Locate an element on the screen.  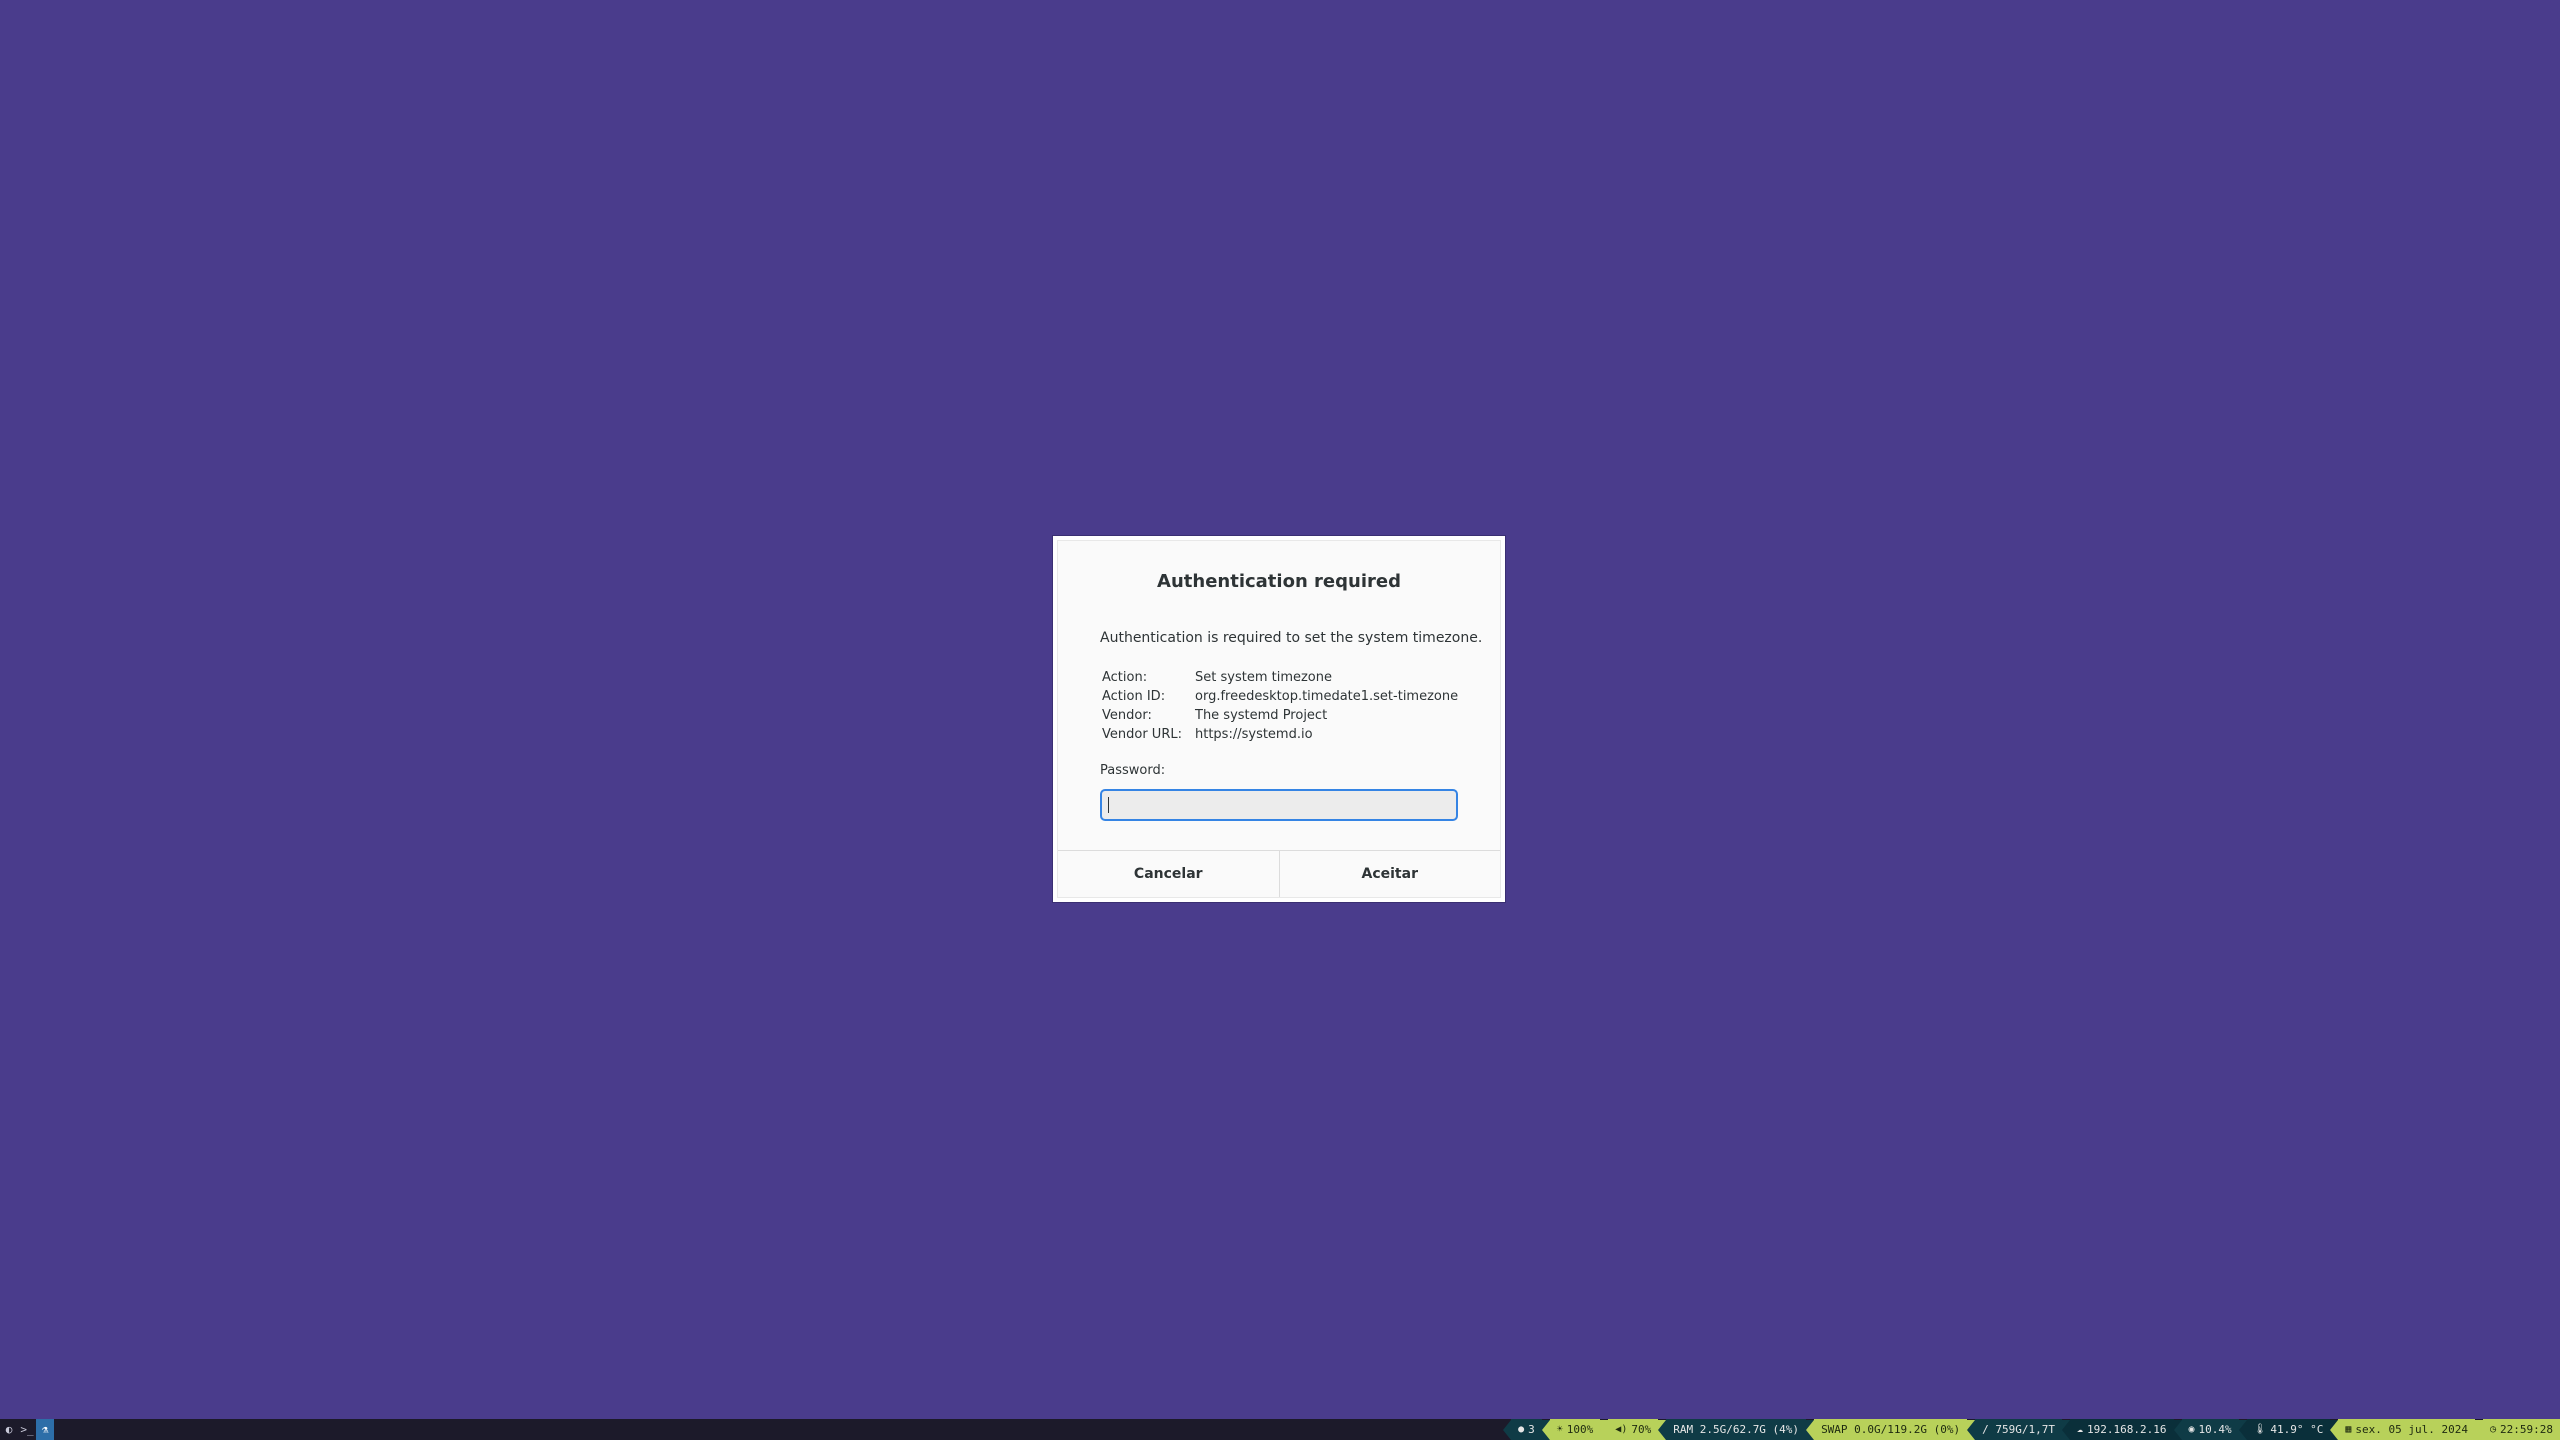
swap-value: SWAP 0.0G/119.2G (0%) is located at coordinates (1891, 1429).